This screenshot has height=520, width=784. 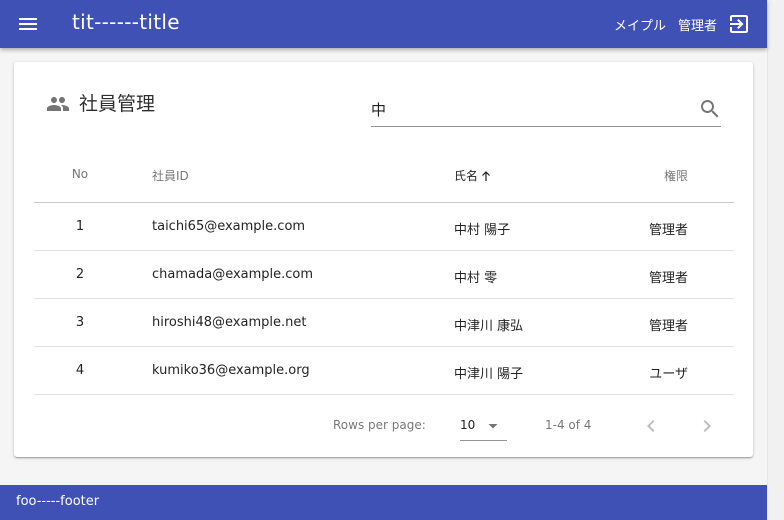 I want to click on column-header-id: 社員ID, so click(x=170, y=175).